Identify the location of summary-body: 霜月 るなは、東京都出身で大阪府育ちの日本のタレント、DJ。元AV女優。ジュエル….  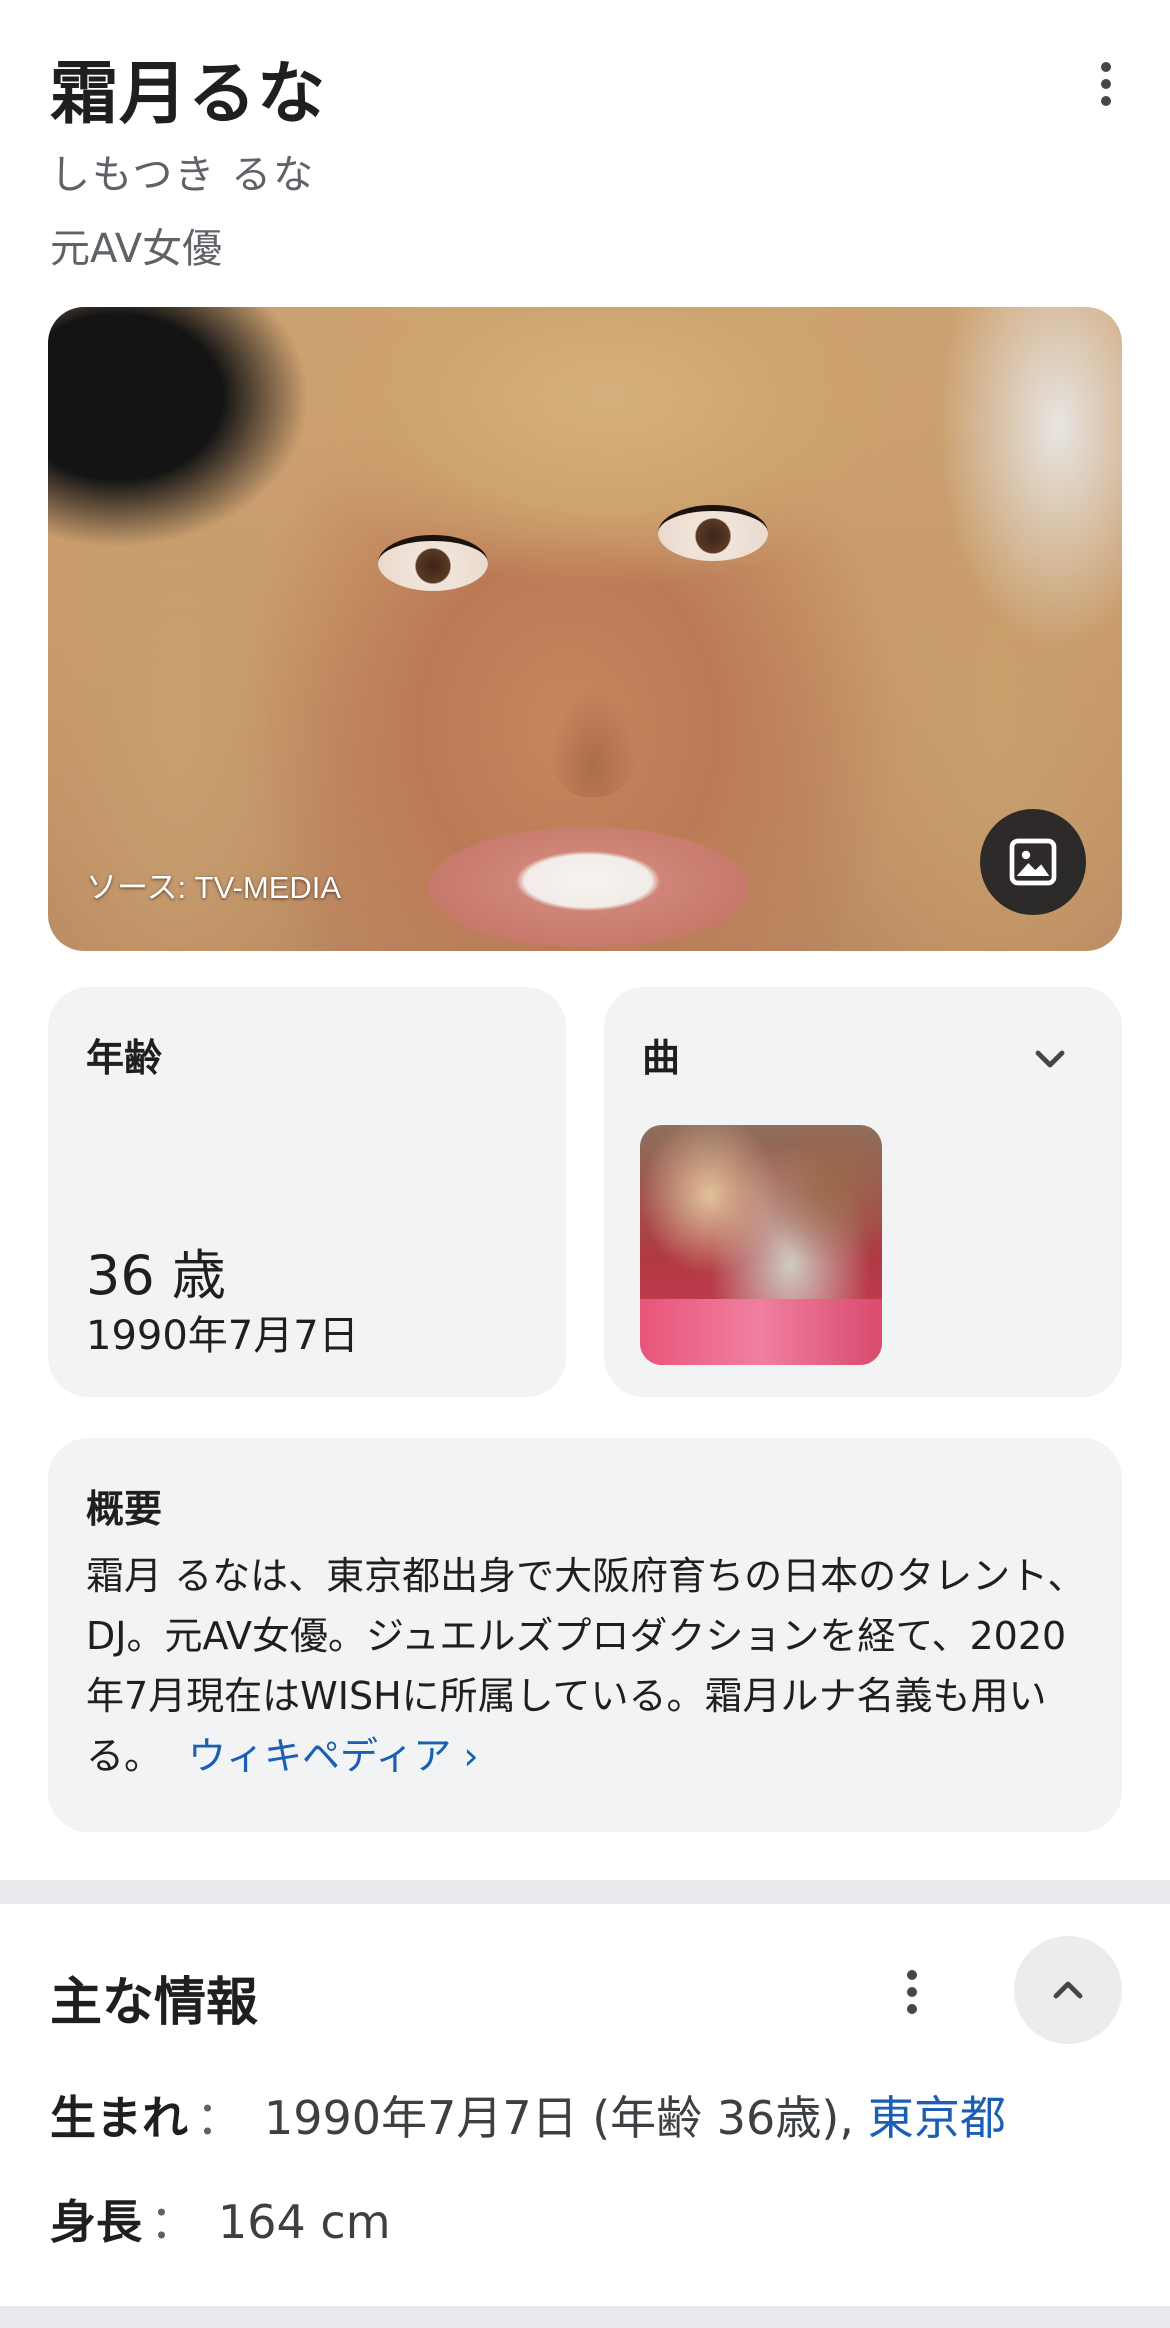
(586, 1666).